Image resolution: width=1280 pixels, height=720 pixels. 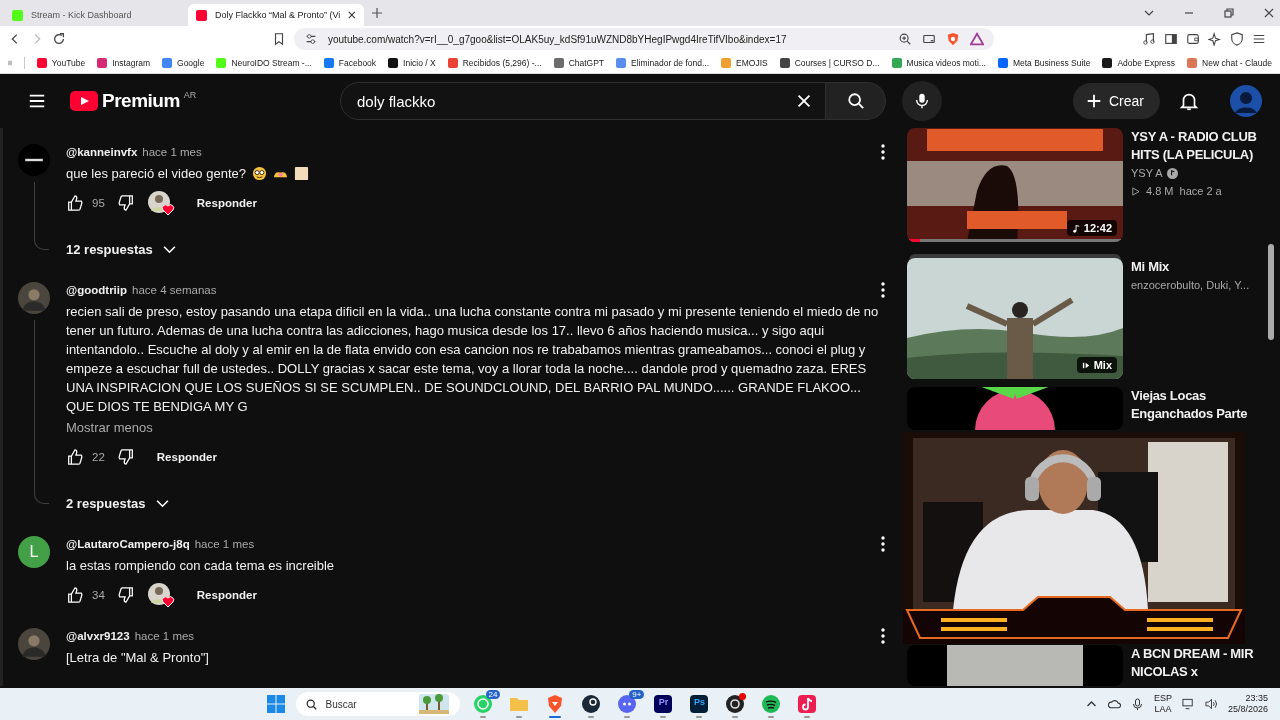 What do you see at coordinates (1094, 101) in the screenshot?
I see `plus-icon` at bounding box center [1094, 101].